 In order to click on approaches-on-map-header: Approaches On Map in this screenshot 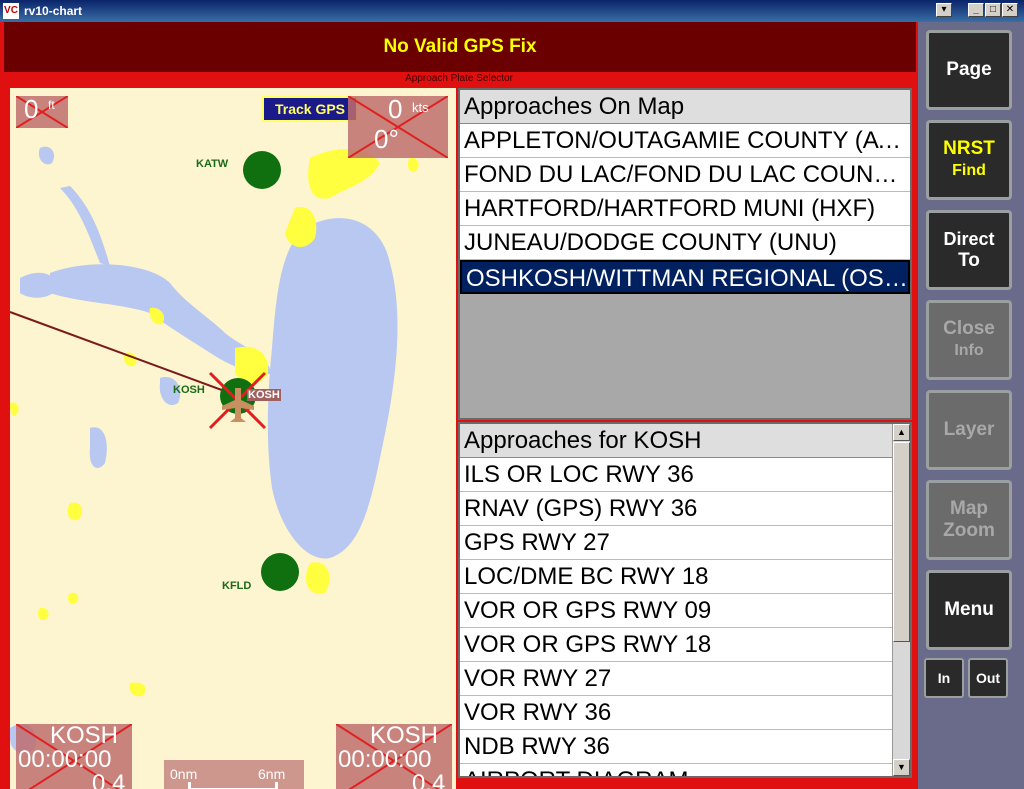, I will do `click(685, 107)`.